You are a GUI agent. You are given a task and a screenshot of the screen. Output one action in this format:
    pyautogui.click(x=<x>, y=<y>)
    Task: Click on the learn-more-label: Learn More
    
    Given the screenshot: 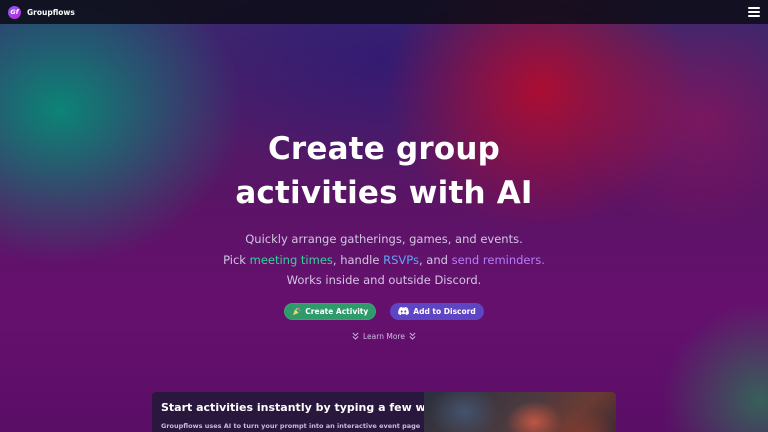 What is the action you would take?
    pyautogui.click(x=384, y=336)
    